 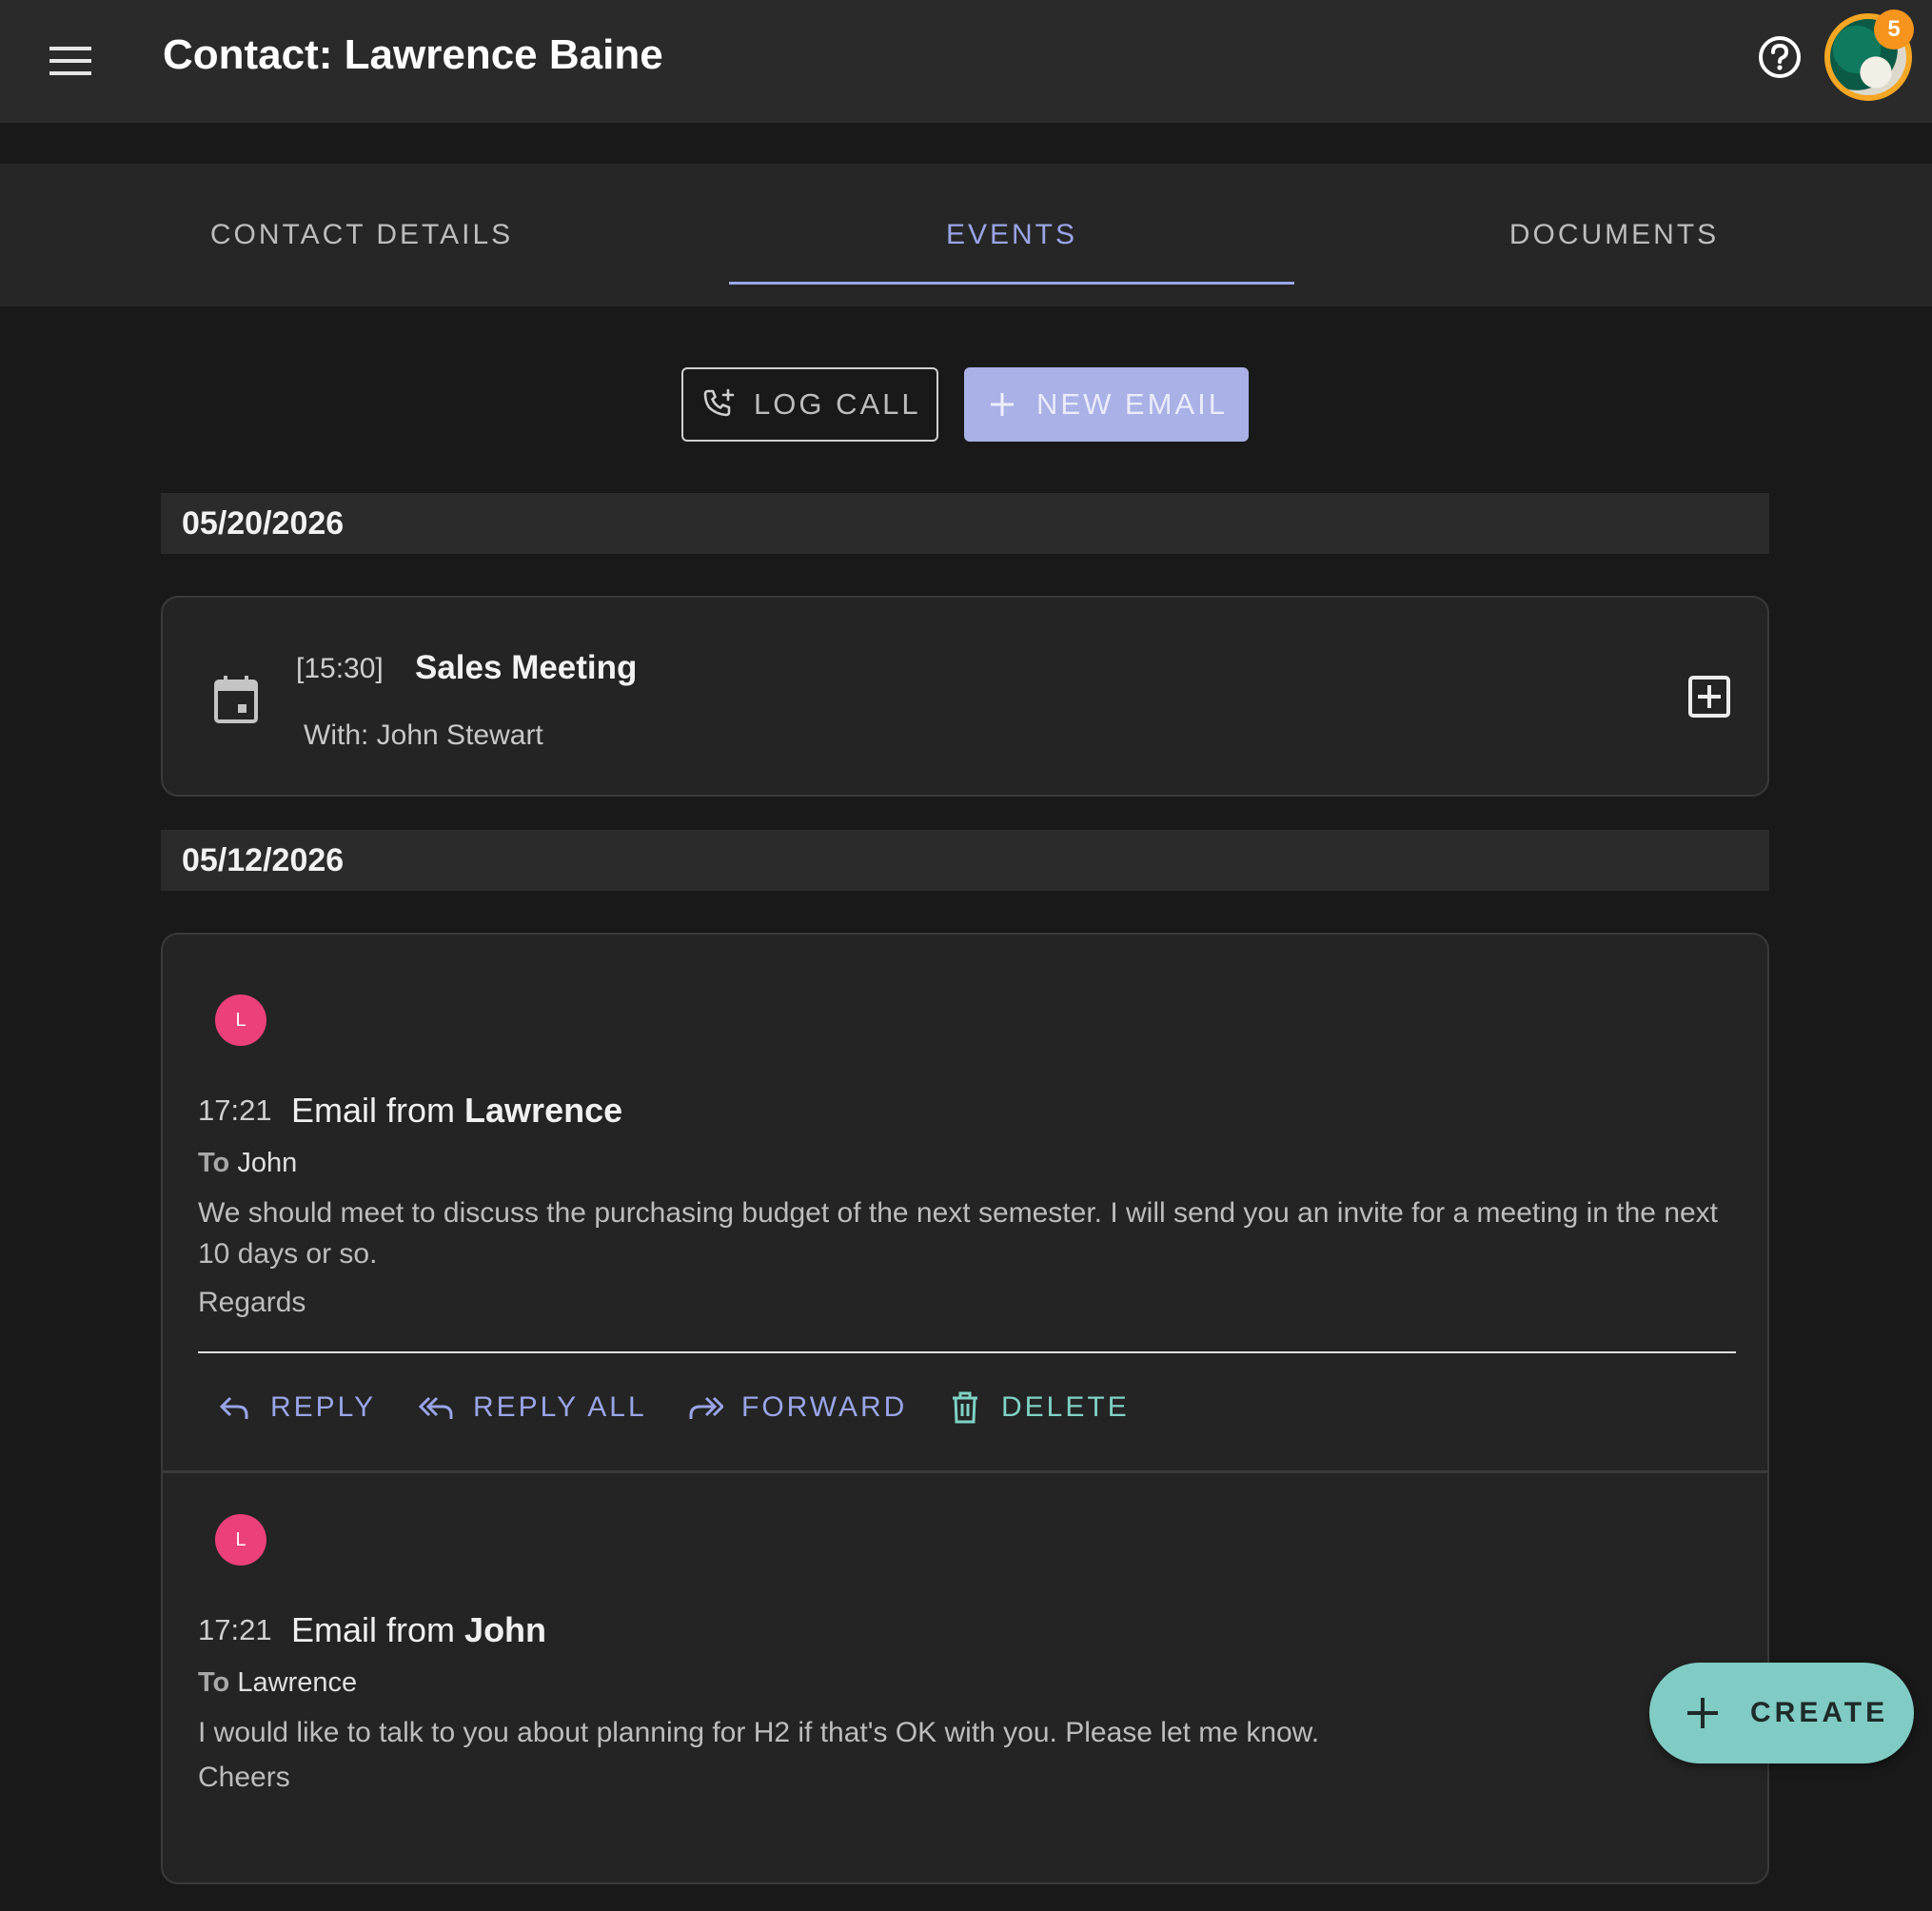 I want to click on menu-button, so click(x=70, y=61).